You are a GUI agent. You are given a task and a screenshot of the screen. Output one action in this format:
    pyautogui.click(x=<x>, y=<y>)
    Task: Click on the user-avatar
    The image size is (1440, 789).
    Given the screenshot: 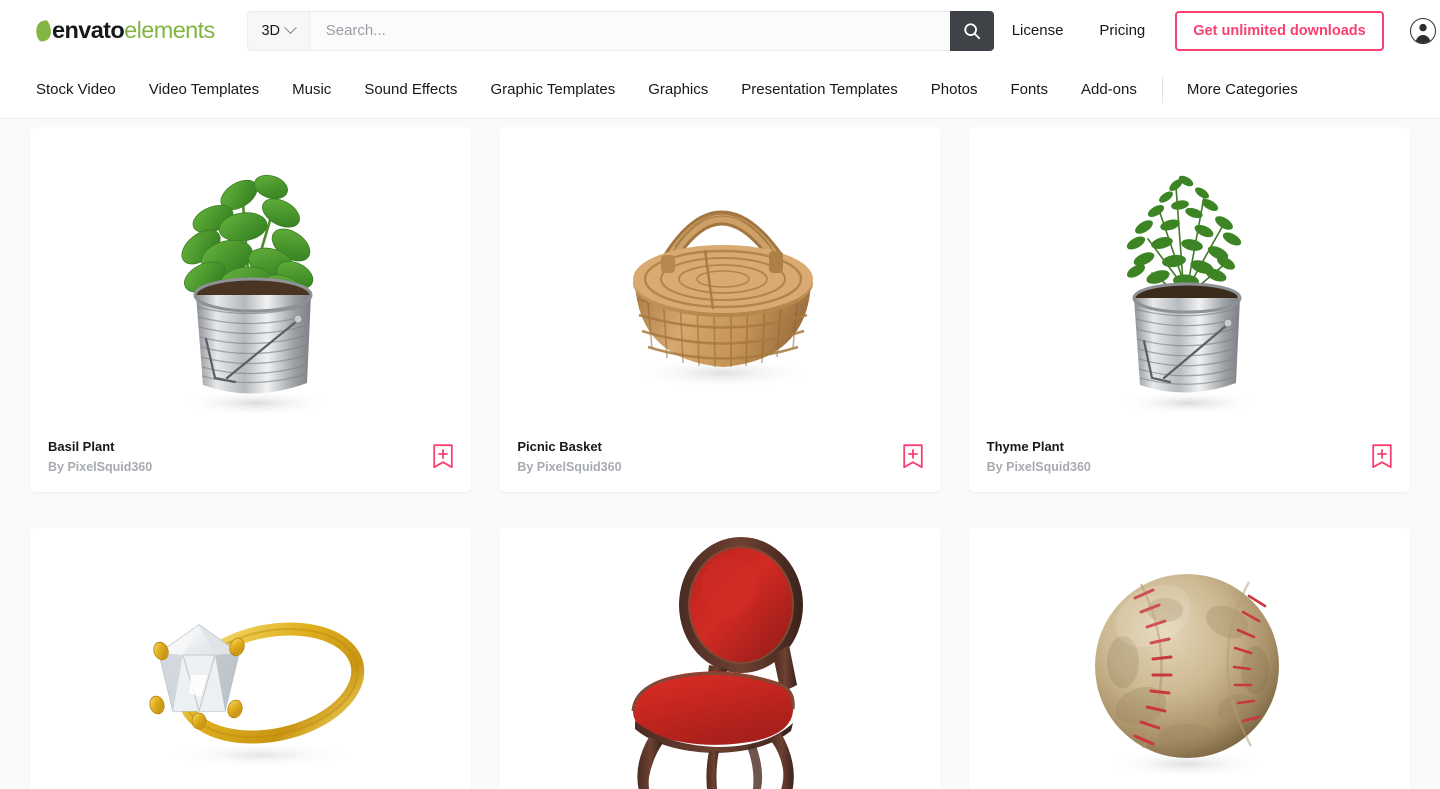 What is the action you would take?
    pyautogui.click(x=1422, y=30)
    